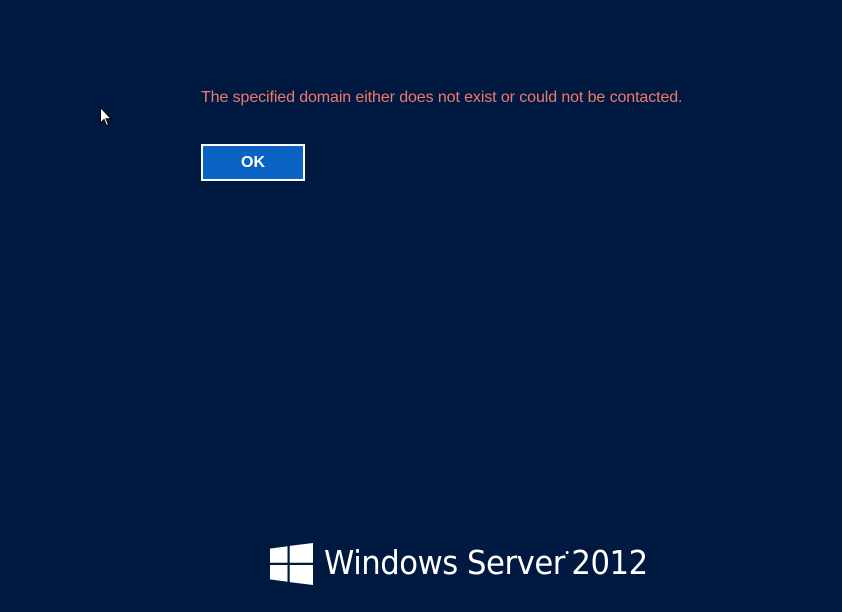 This screenshot has width=842, height=612. Describe the element at coordinates (609, 562) in the screenshot. I see `product-version: 2012` at that location.